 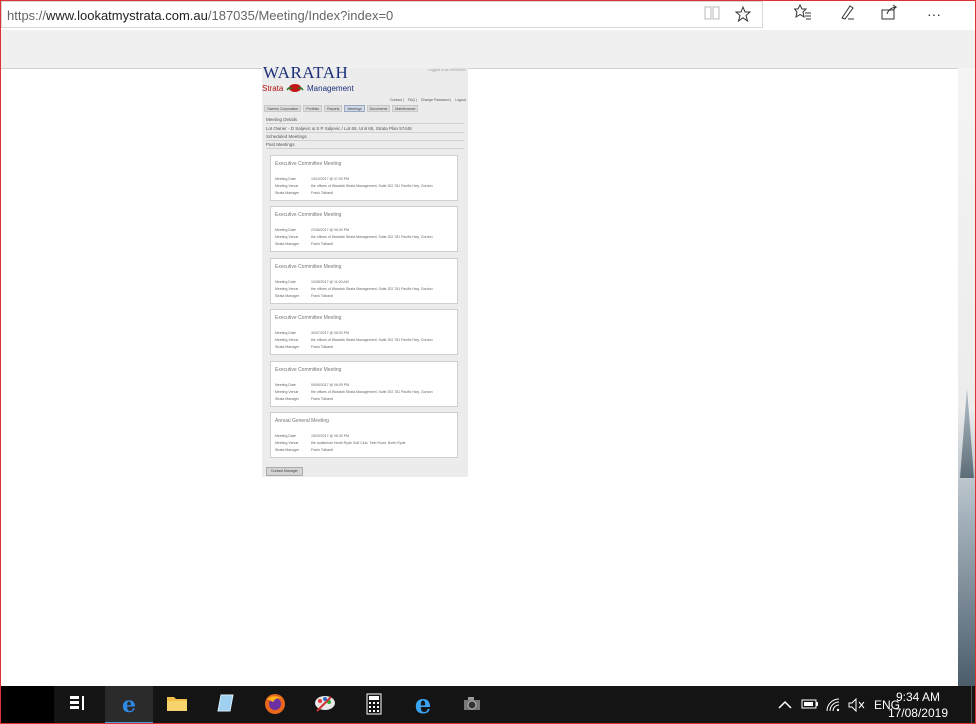 I want to click on tab-documents: Documents, so click(x=378, y=108).